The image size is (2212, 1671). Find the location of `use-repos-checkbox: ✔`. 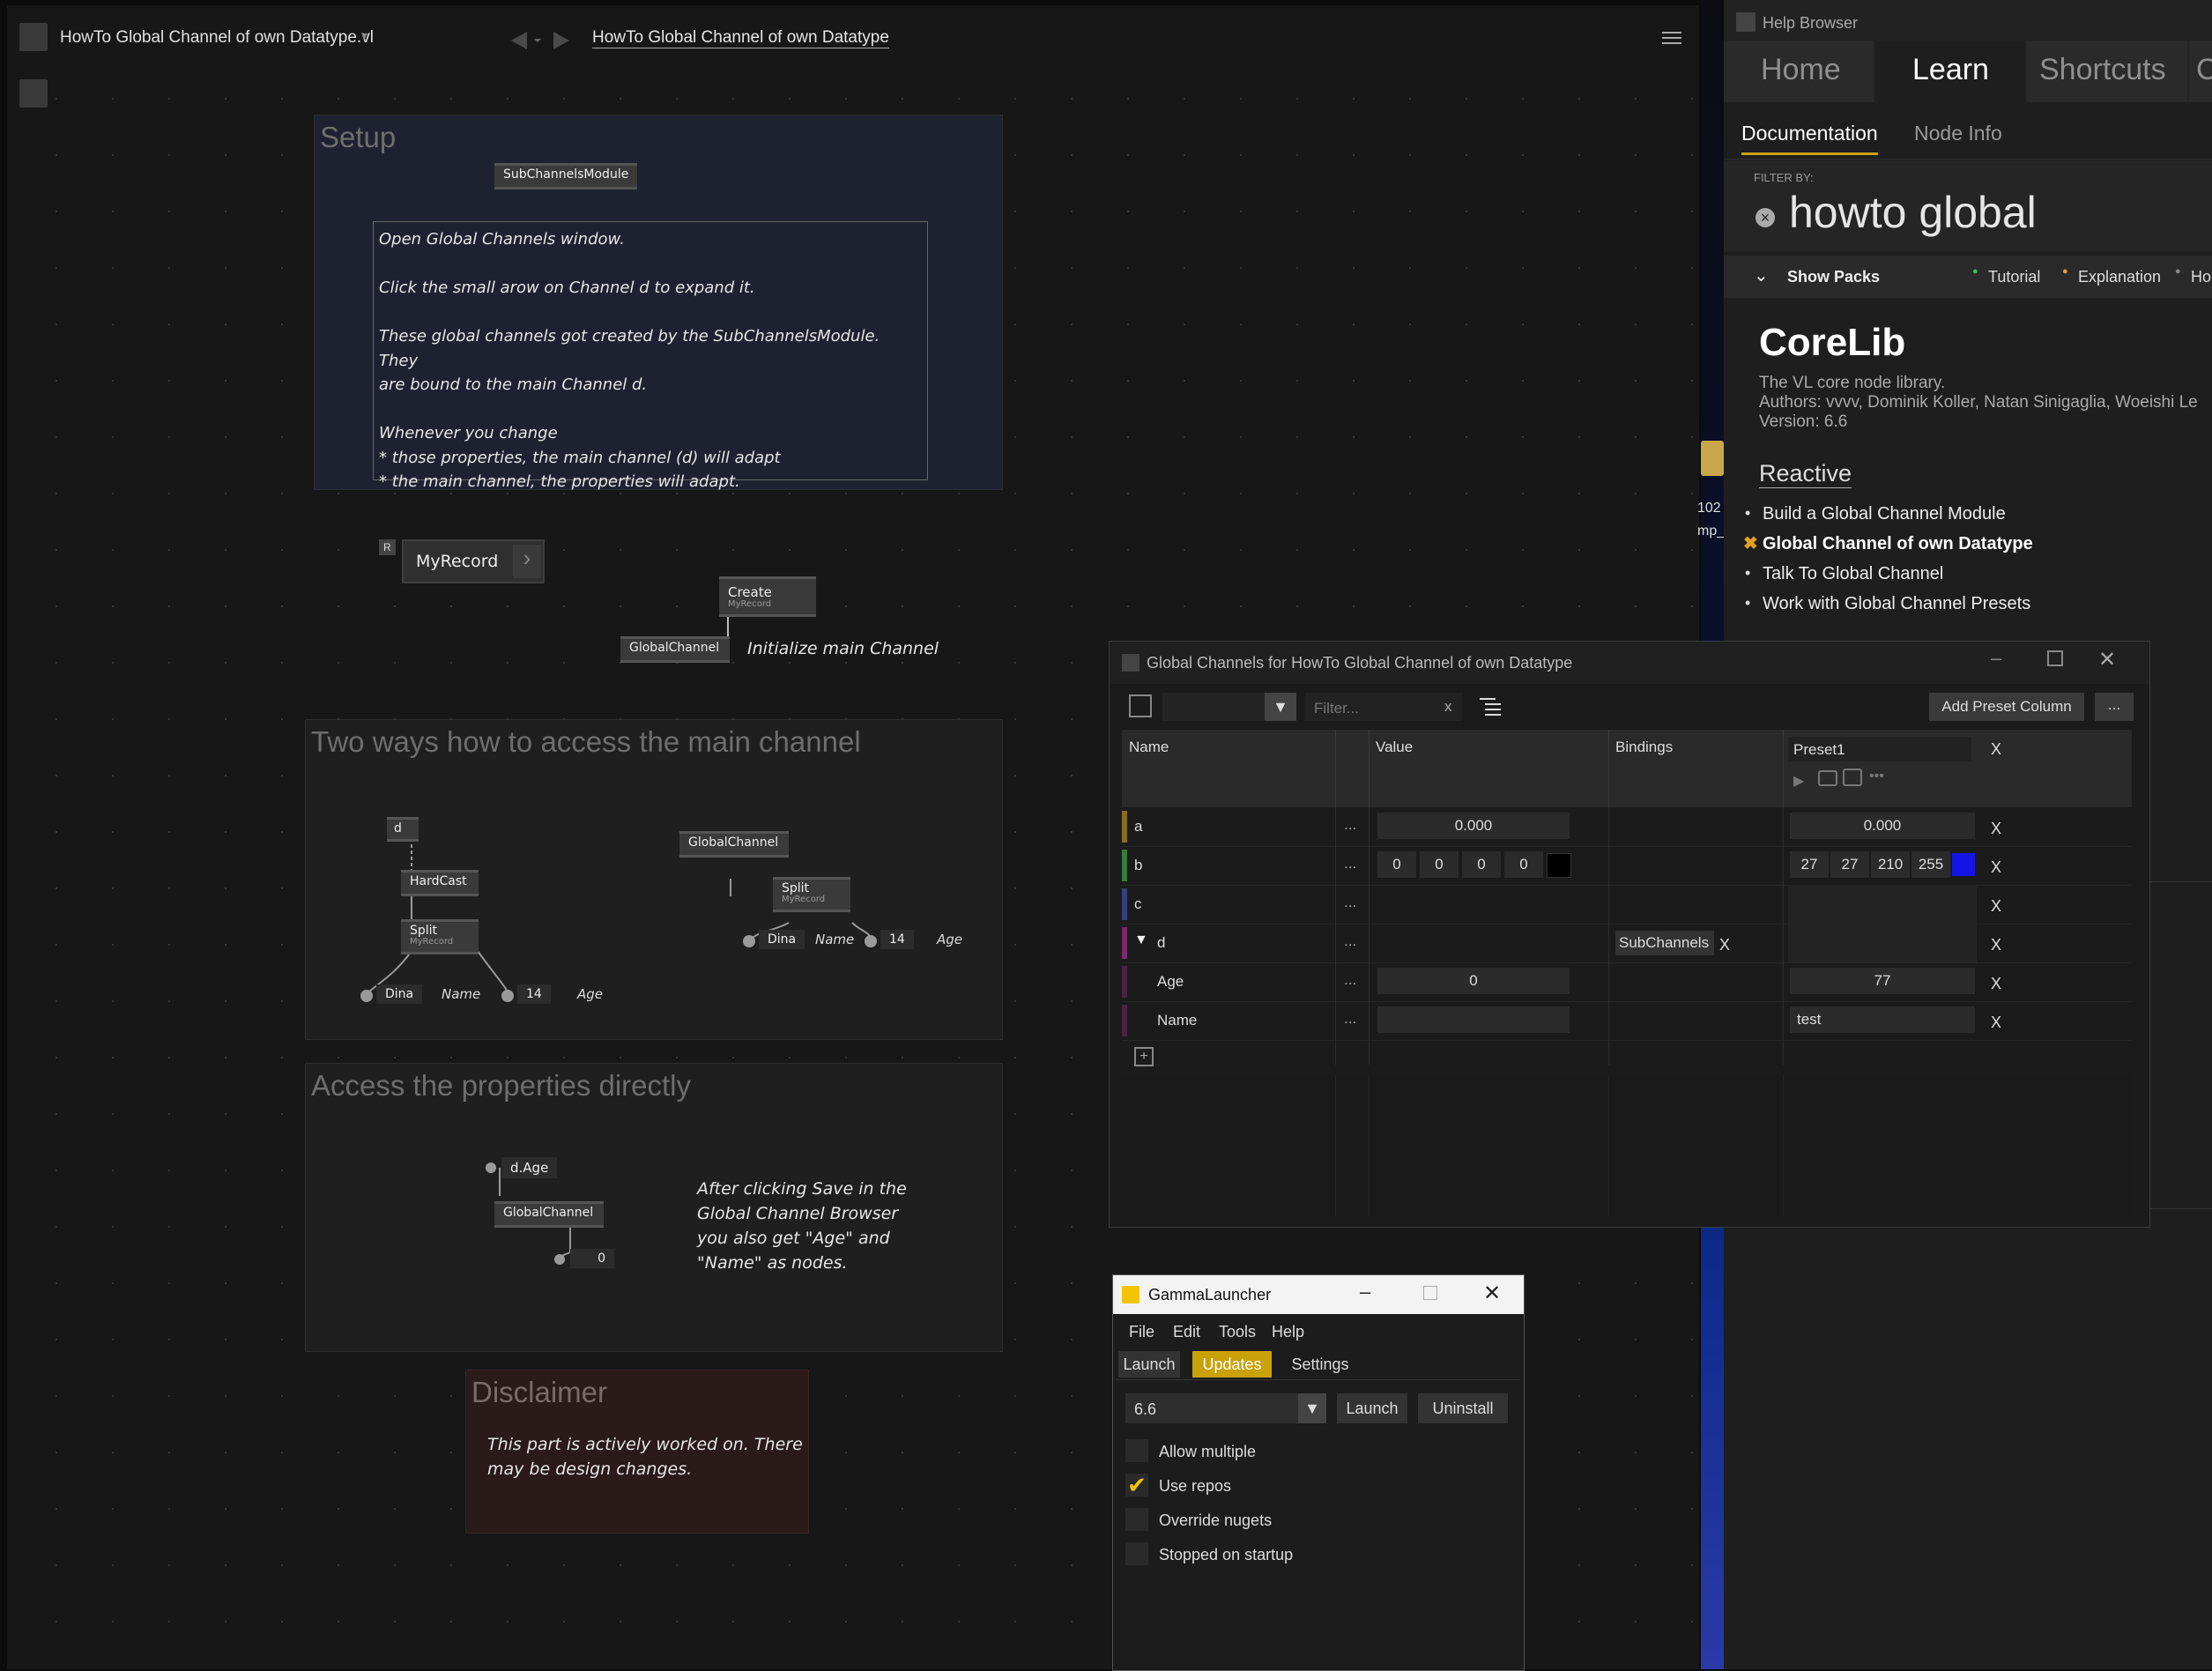

use-repos-checkbox: ✔ is located at coordinates (1136, 1485).